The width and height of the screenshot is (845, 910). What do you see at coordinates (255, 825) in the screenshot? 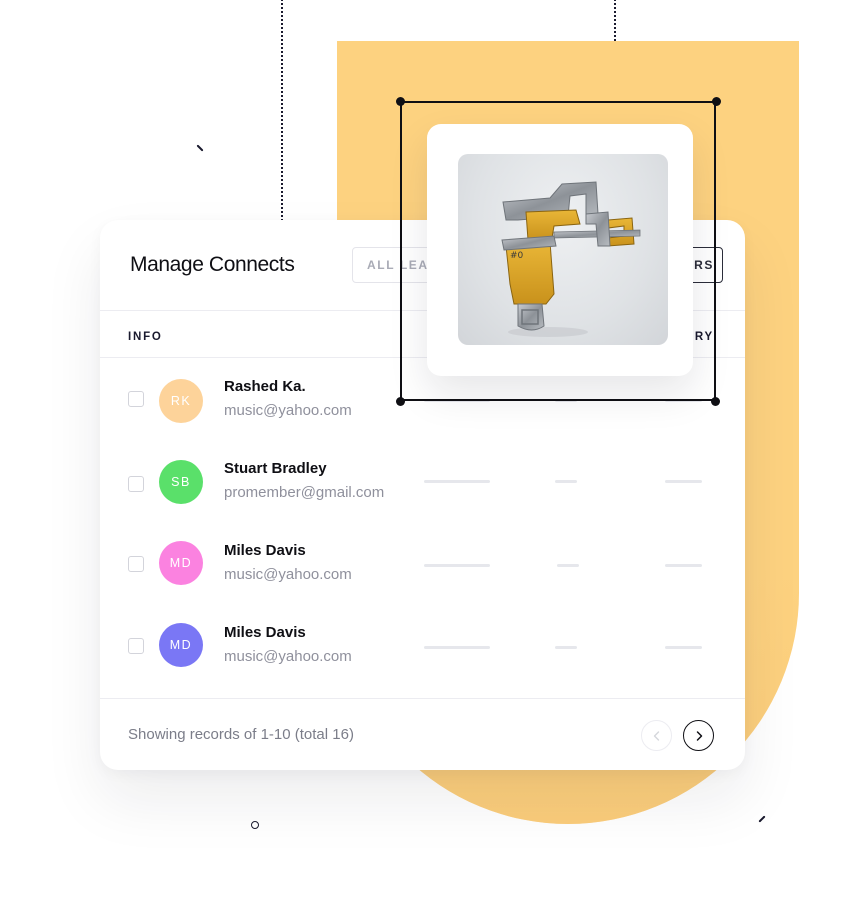
I see `ring-decoration` at bounding box center [255, 825].